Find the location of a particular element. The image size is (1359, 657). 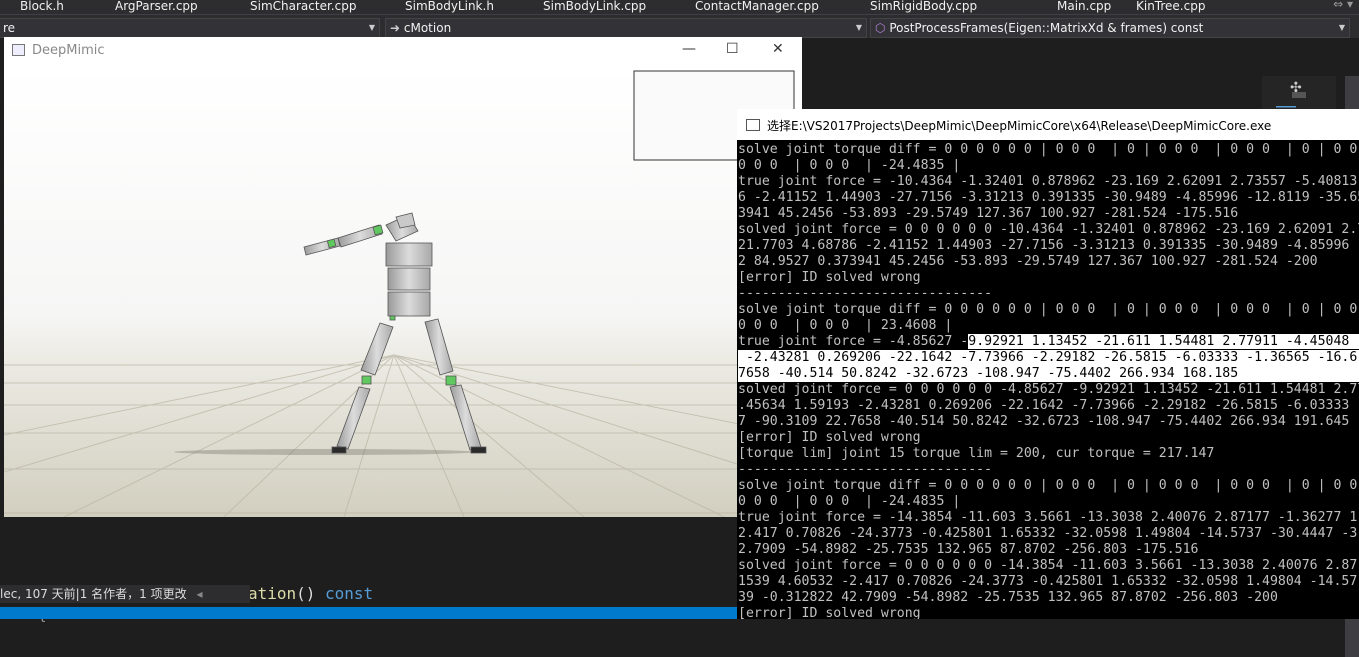

tab-overflow-icon: ⇔ ▾ is located at coordinates (1343, 5).